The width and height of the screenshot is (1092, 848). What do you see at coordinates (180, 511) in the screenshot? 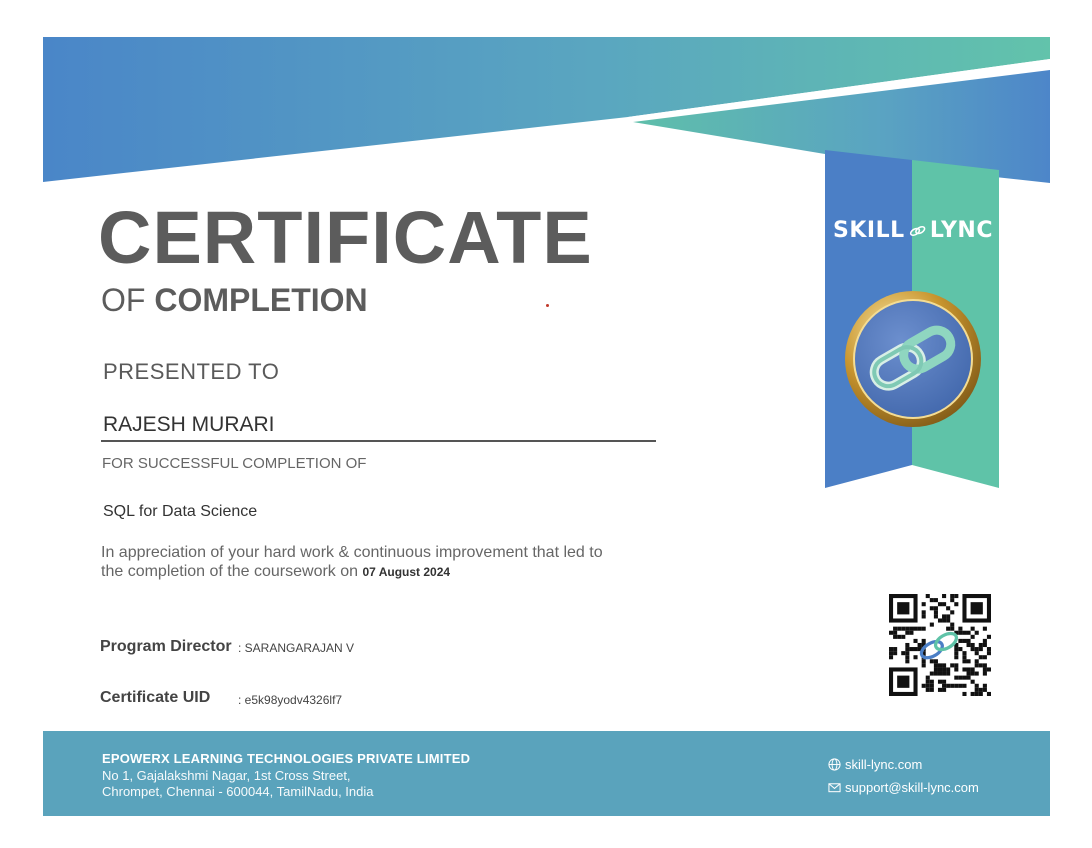
I see `course-name: SQL for Data Science` at bounding box center [180, 511].